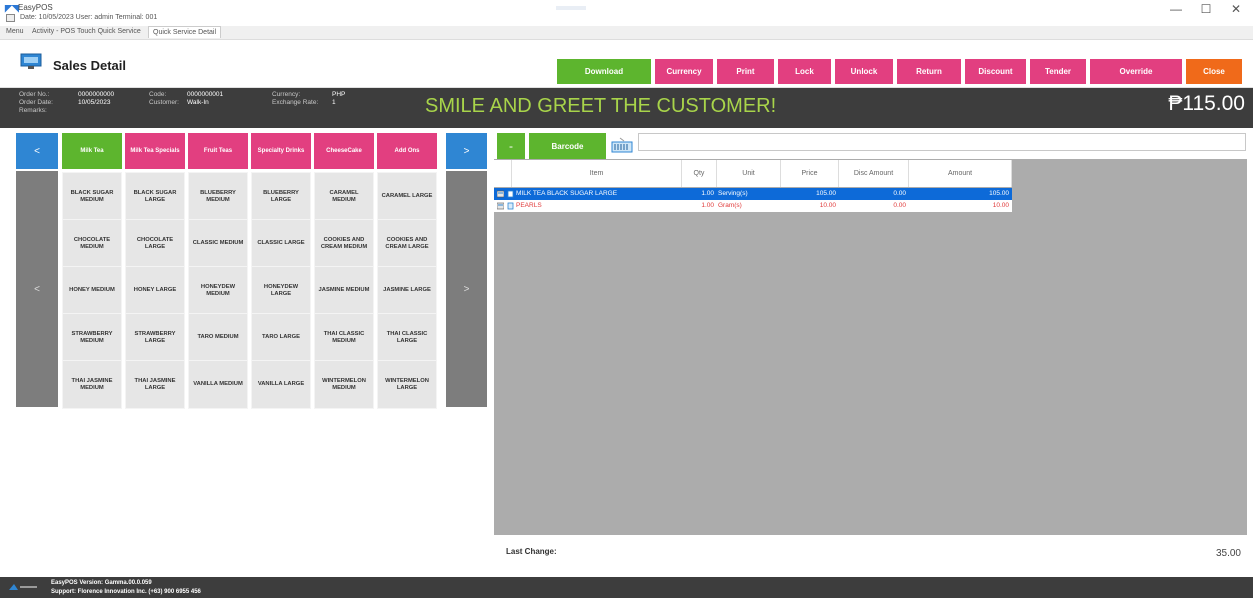 The height and width of the screenshot is (598, 1253). What do you see at coordinates (34, 94) in the screenshot?
I see `order-no-label: Order No.:` at bounding box center [34, 94].